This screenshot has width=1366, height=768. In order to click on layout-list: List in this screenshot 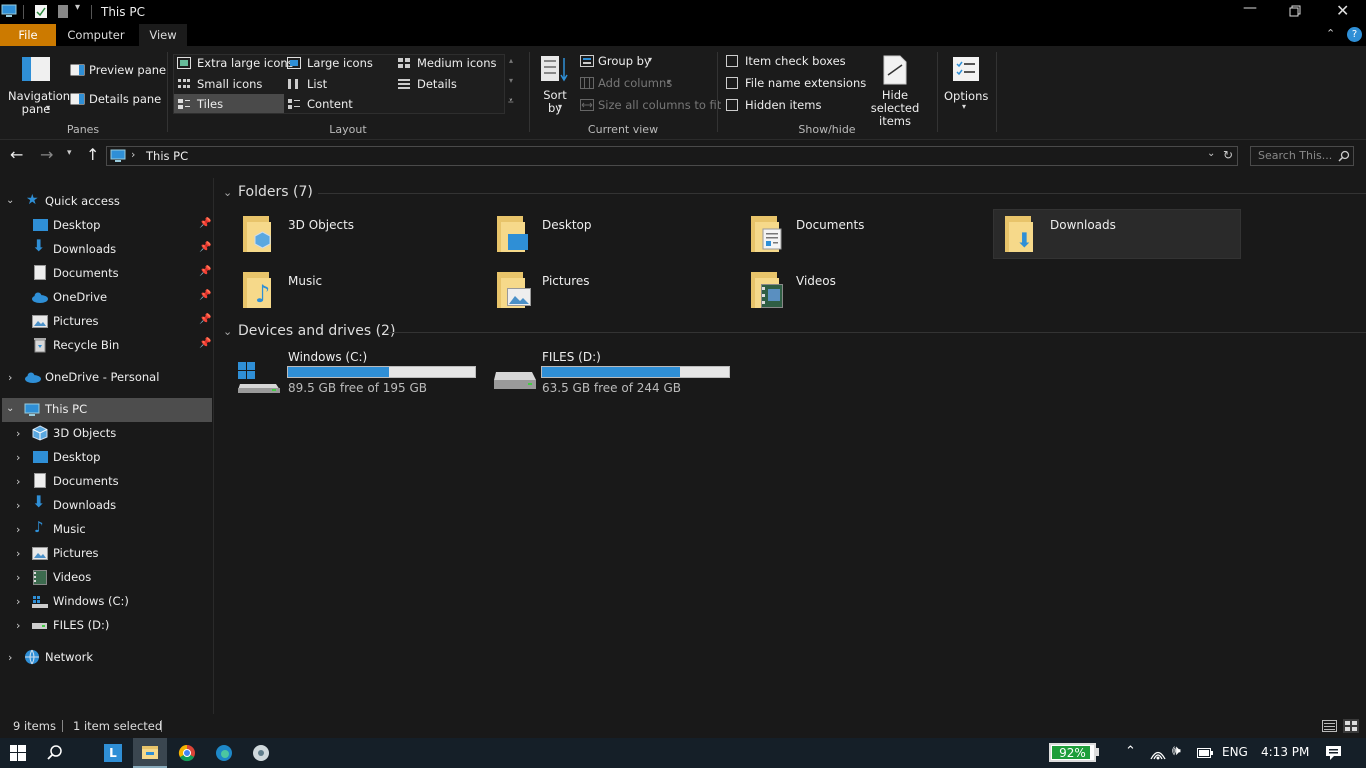, I will do `click(317, 84)`.